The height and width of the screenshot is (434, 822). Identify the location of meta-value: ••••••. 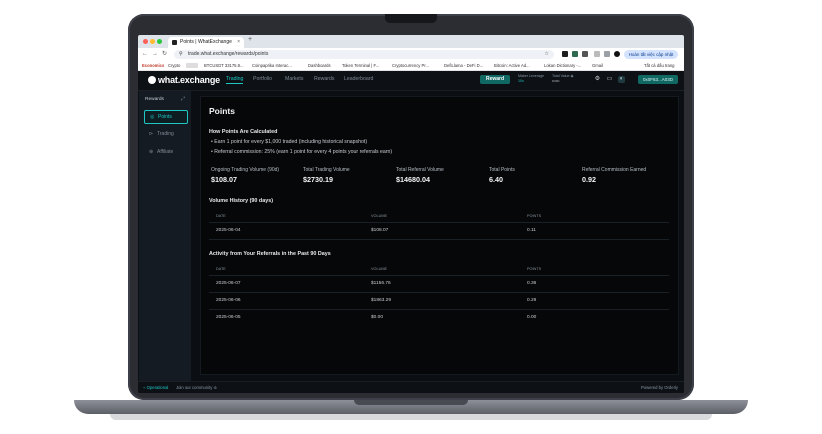
(556, 80).